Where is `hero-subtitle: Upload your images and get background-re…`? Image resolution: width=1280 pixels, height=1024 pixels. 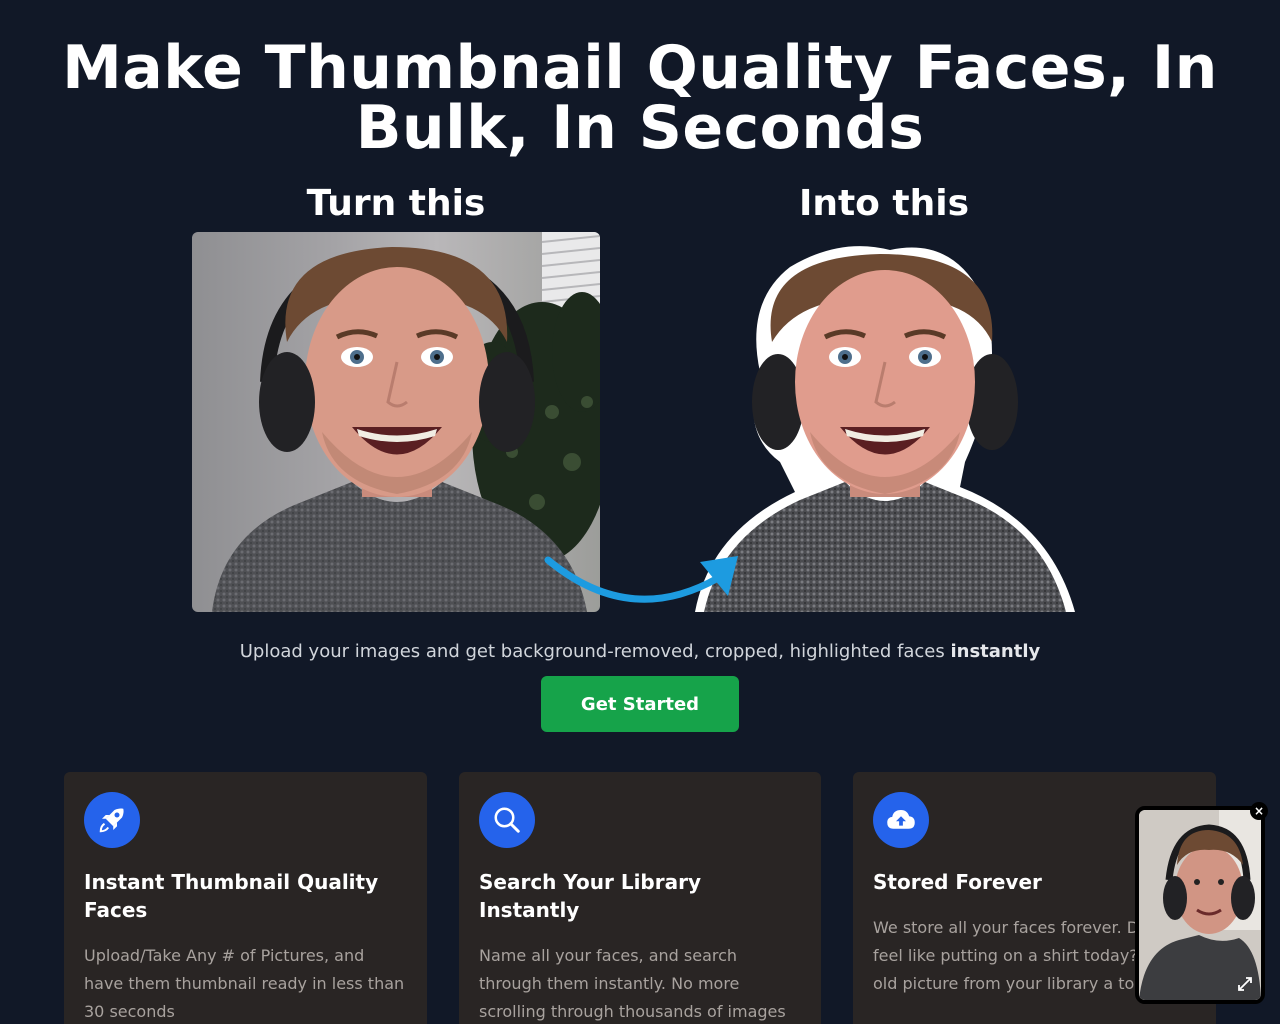 hero-subtitle: Upload your images and get background-re… is located at coordinates (640, 652).